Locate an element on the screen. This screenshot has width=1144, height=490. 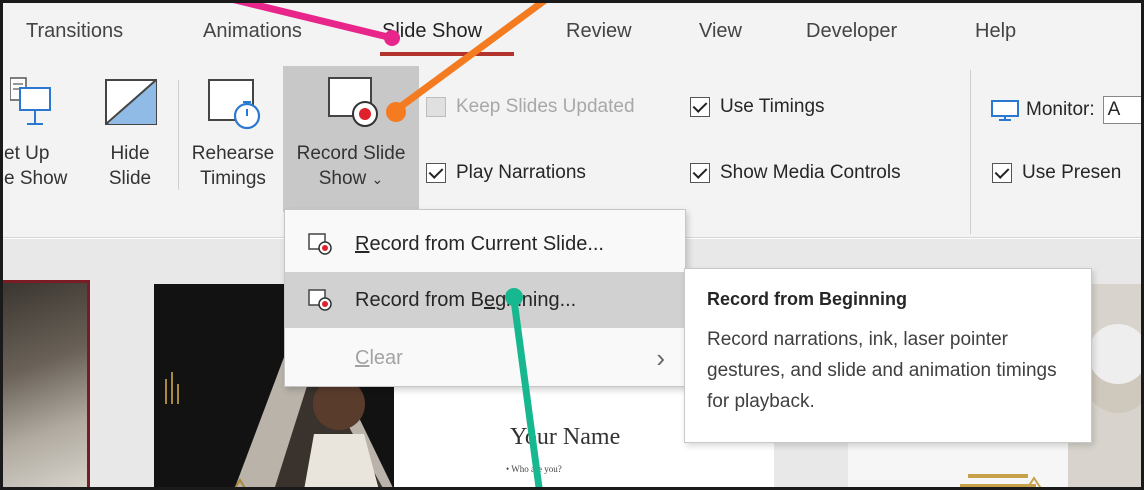
use-presenter-view-label: Use Presen is located at coordinates (1072, 172).